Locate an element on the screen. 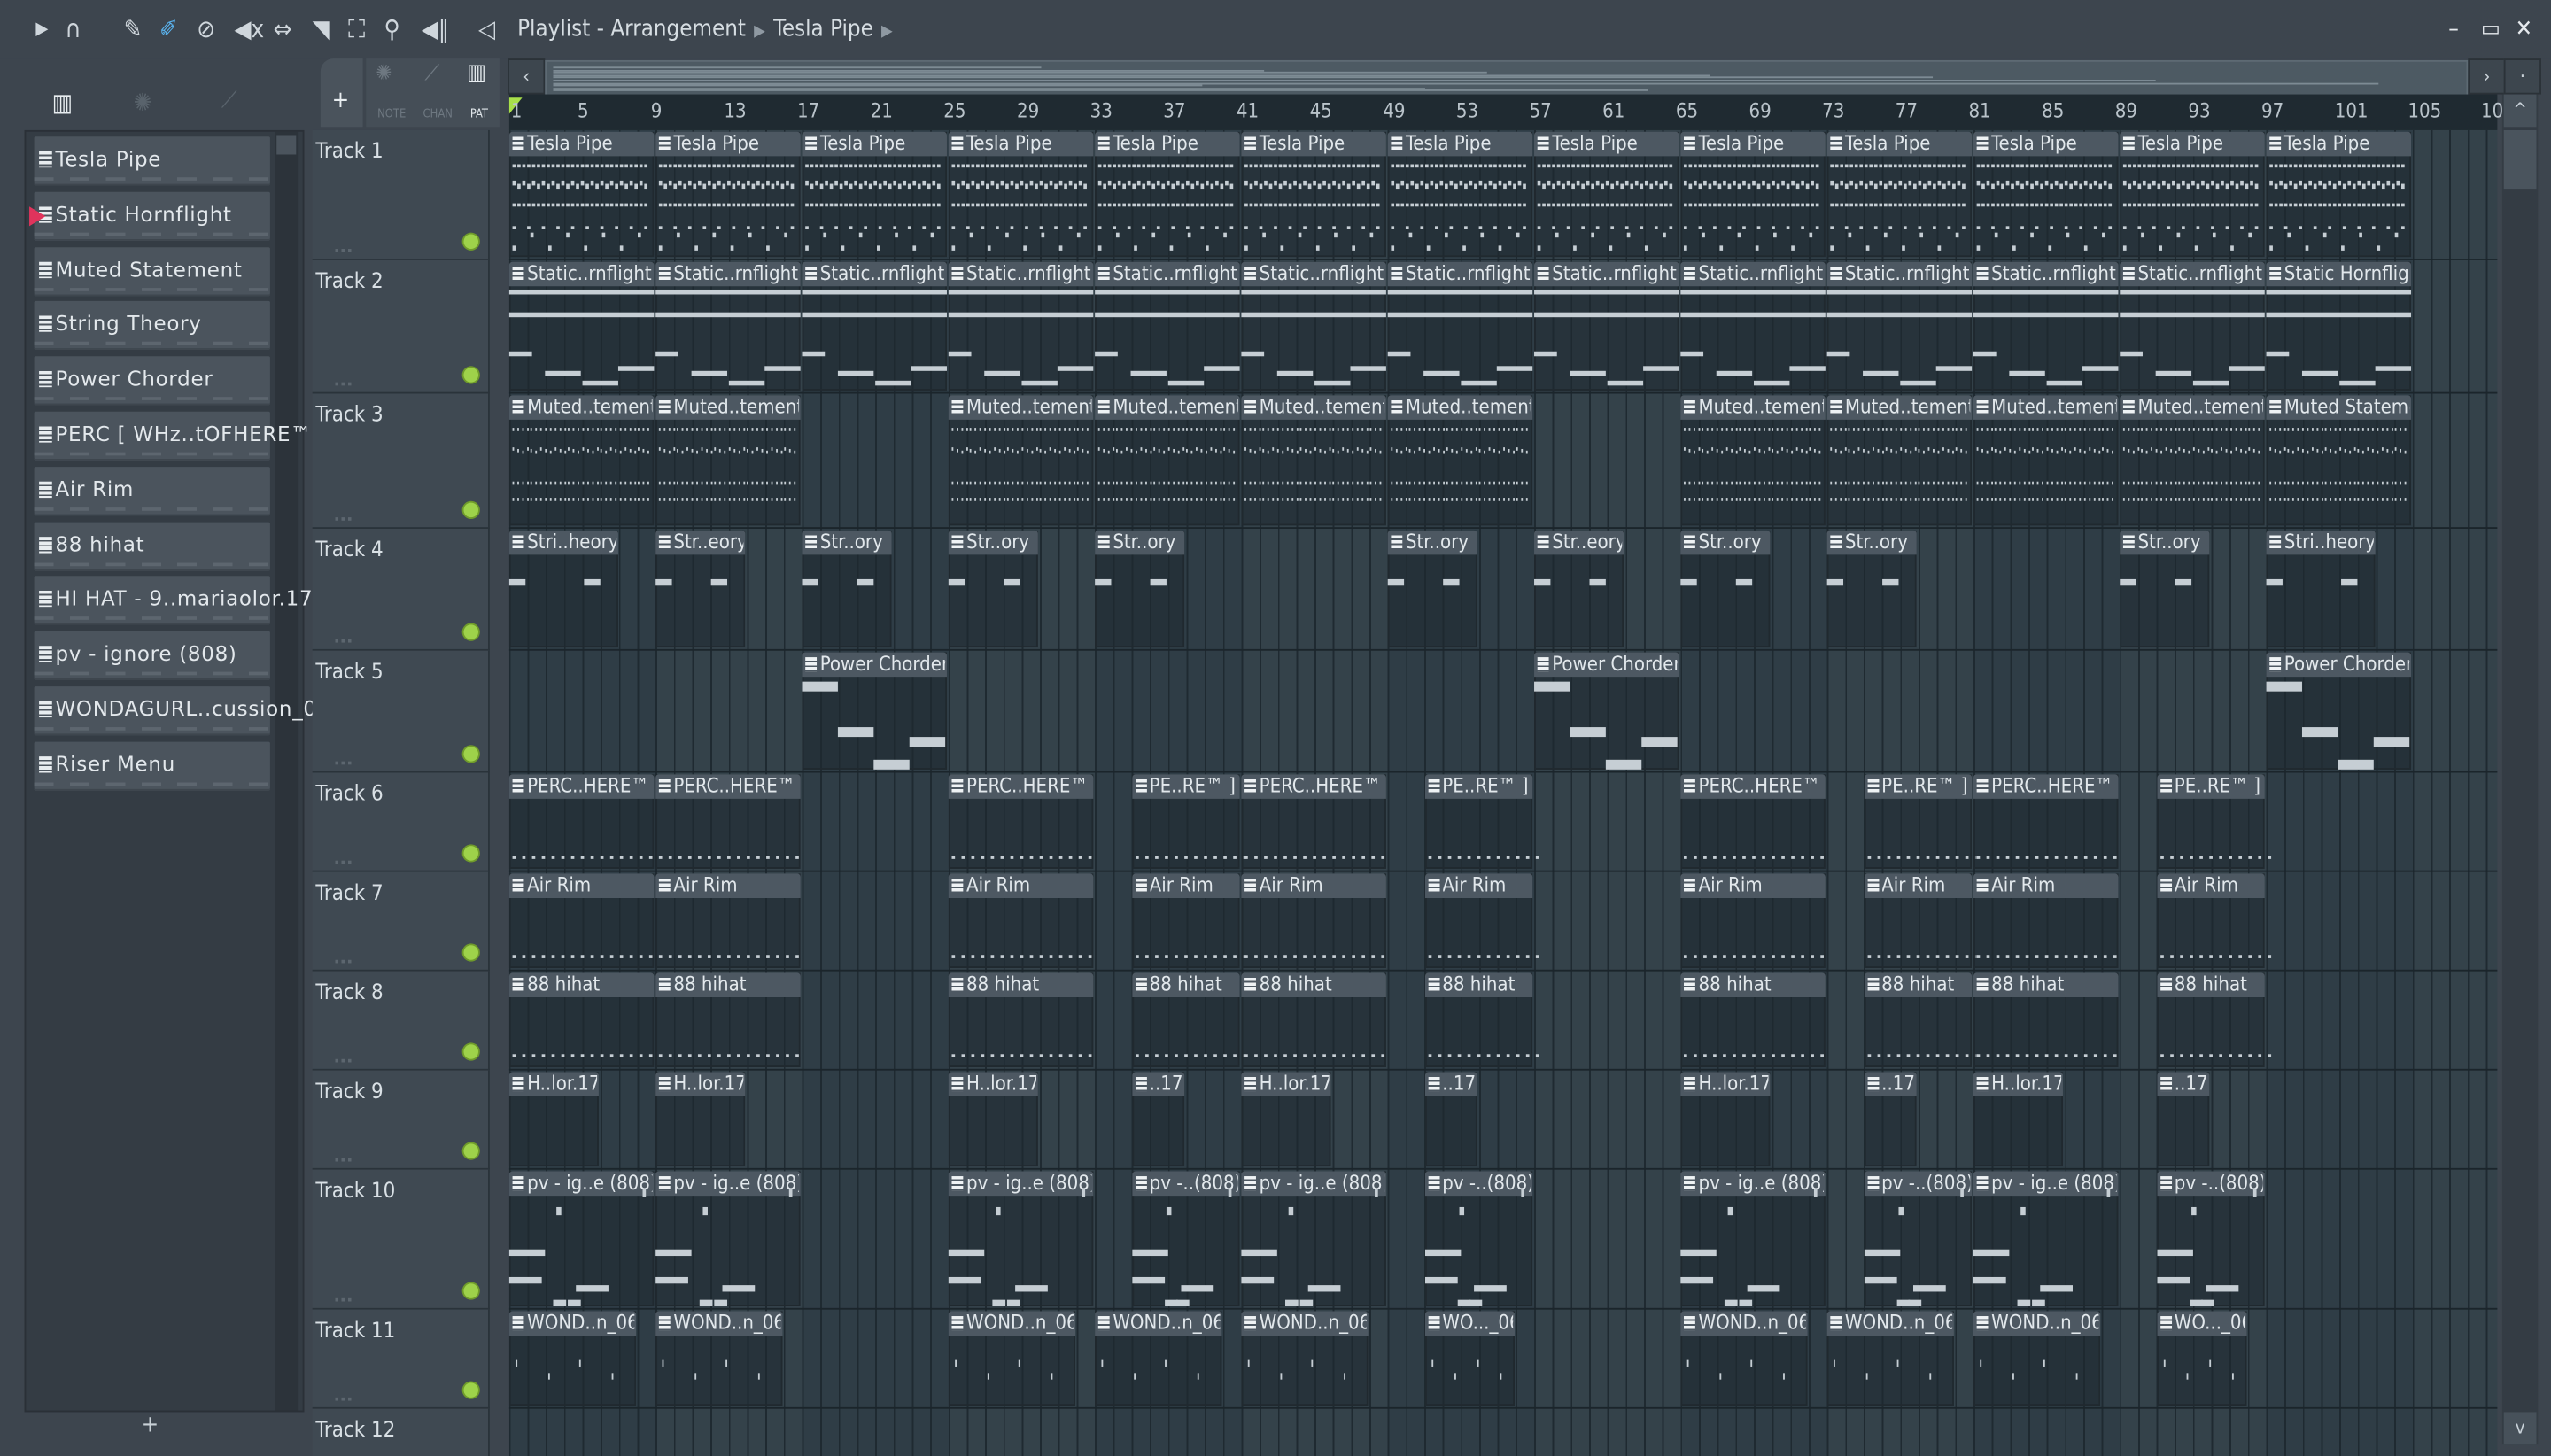 The image size is (2551, 1456). resize-grip is located at coordinates (344, 1399).